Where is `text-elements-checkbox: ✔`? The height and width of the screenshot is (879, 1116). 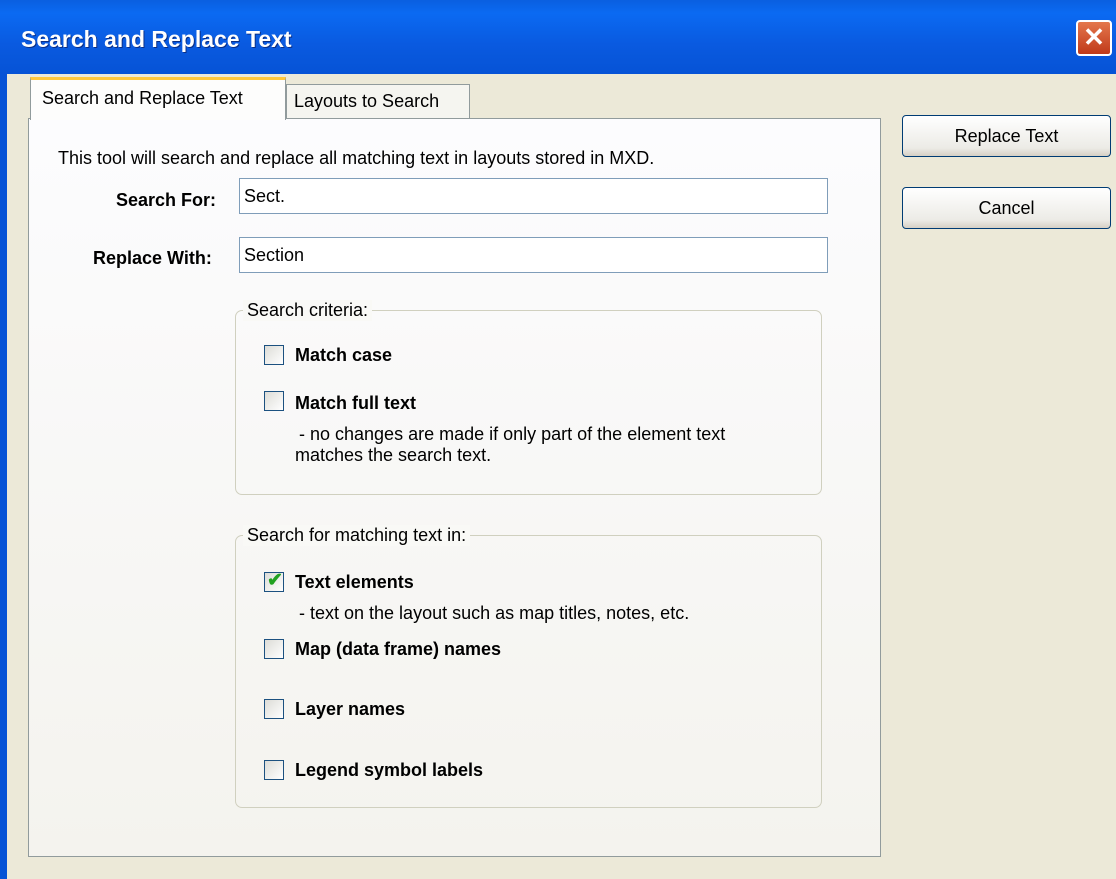
text-elements-checkbox: ✔ is located at coordinates (274, 581).